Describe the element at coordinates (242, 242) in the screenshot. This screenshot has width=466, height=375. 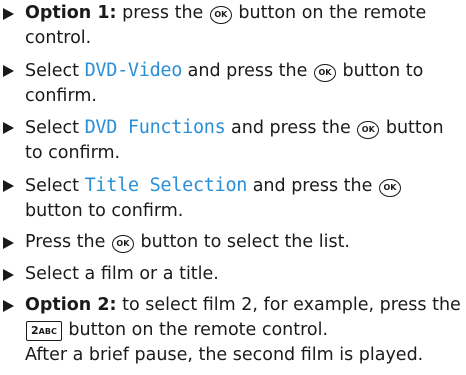
I see `step-text: button to select the list.` at that location.